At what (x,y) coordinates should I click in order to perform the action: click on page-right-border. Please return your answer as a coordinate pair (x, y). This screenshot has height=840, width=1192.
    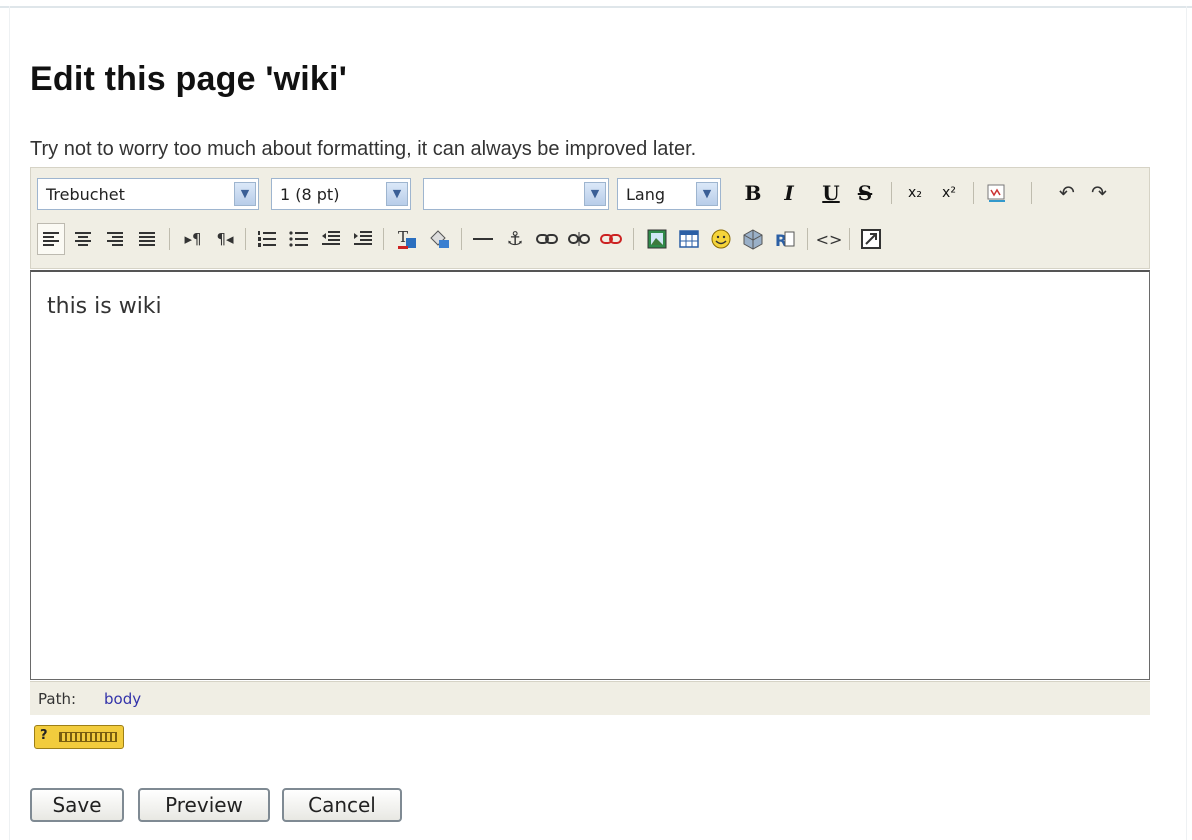
    Looking at the image, I should click on (1186, 423).